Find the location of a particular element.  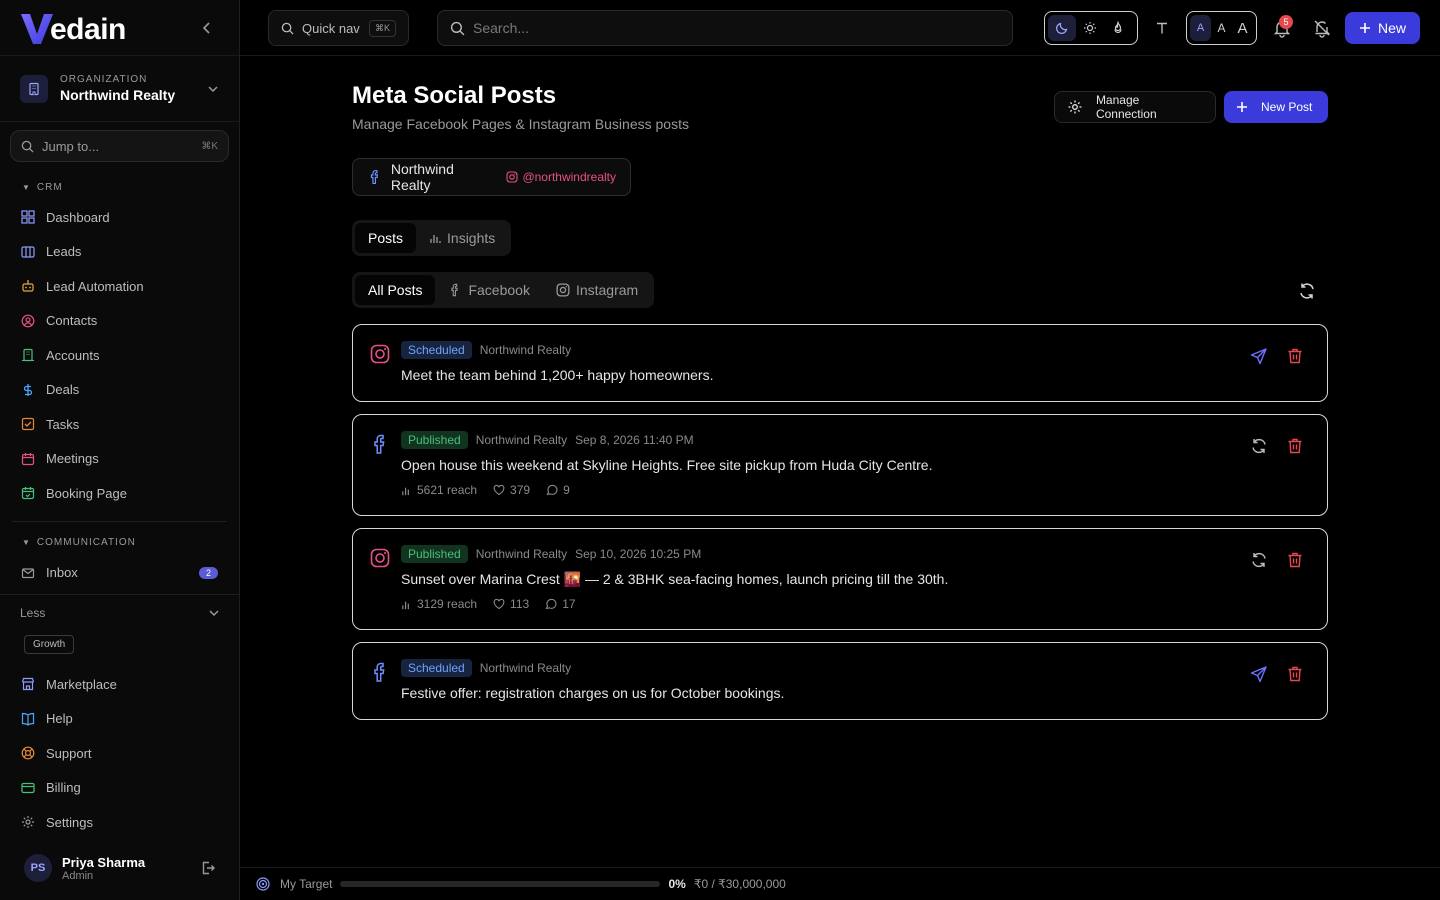

post-stats: 3129 reach 113 17 is located at coordinates (488, 604).